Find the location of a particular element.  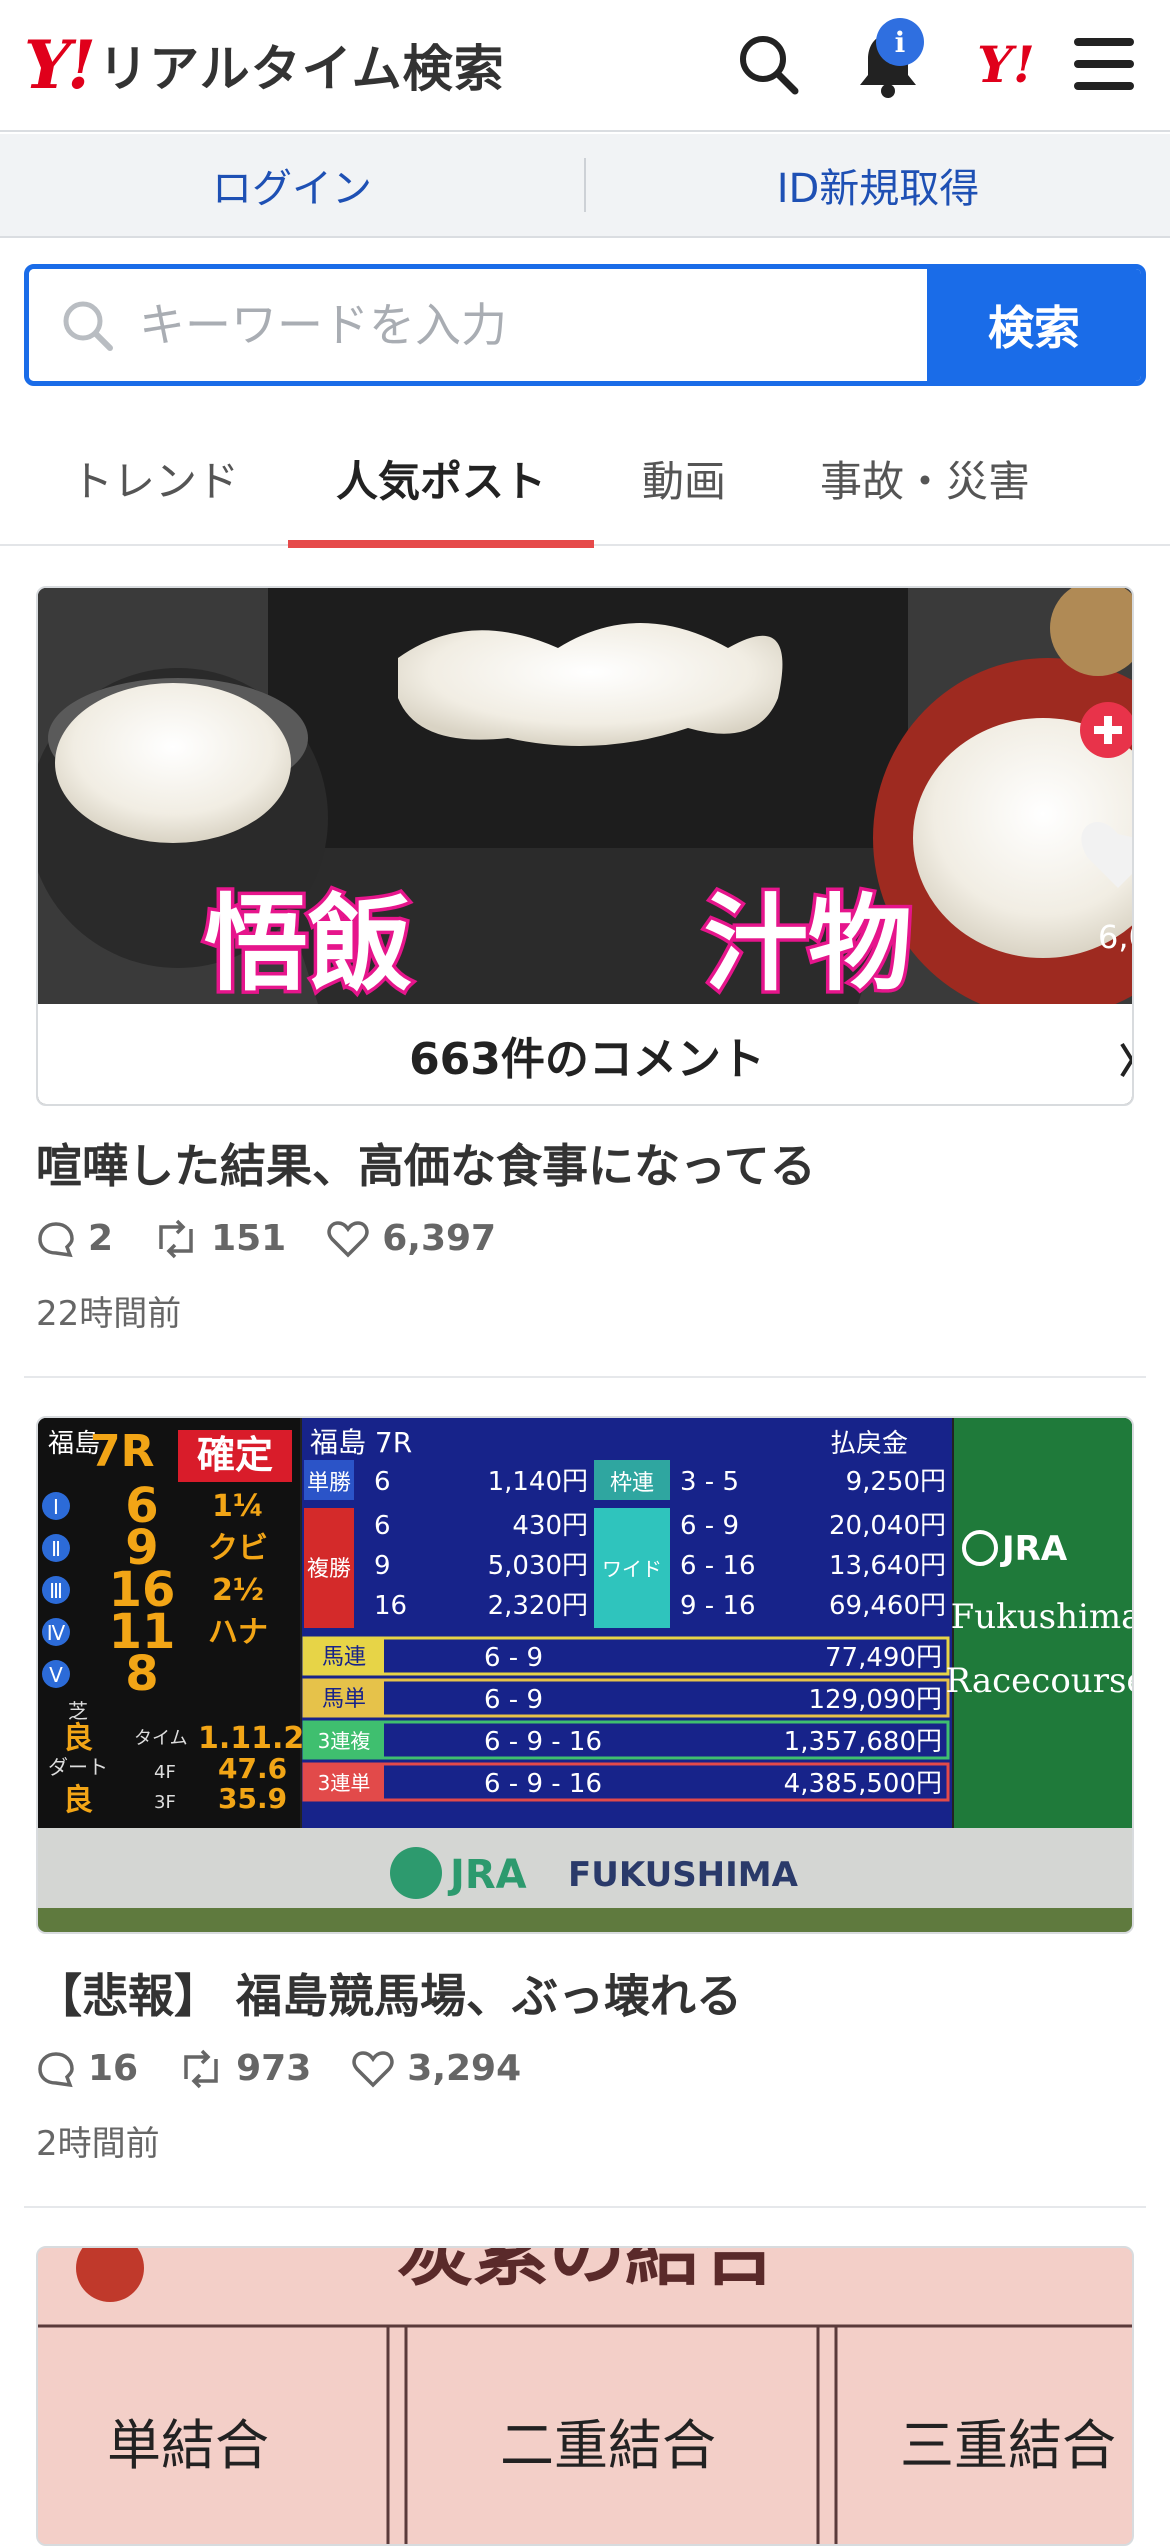

post-title: 喧嘩した結果、高価な食事になってる is located at coordinates (426, 1163).